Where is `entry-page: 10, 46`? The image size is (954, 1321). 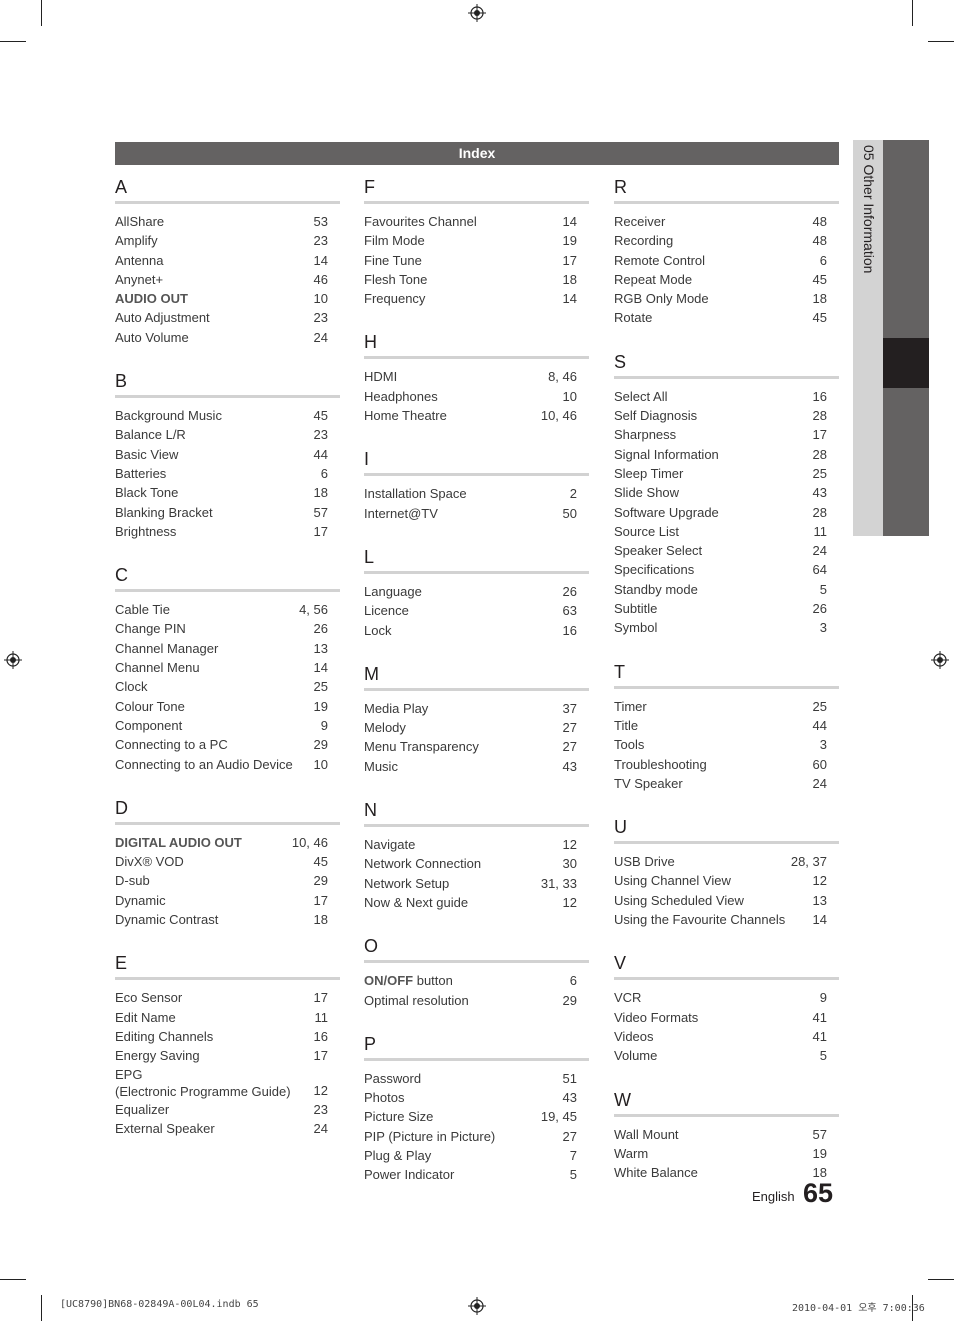
entry-page: 10, 46 is located at coordinates (558, 416).